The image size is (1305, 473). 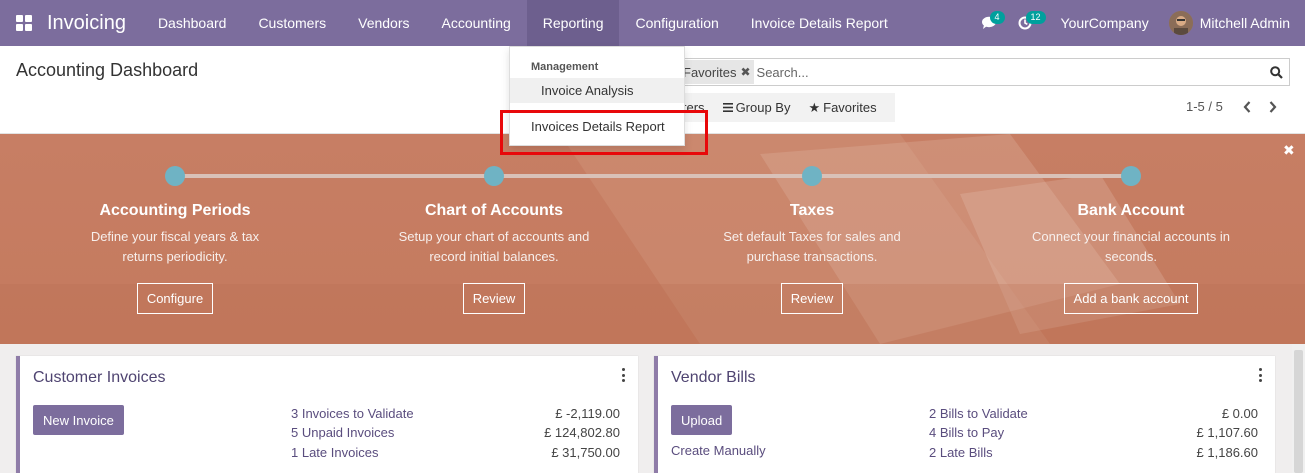 I want to click on add-bank-account-button: Add a bank account, so click(x=1131, y=298).